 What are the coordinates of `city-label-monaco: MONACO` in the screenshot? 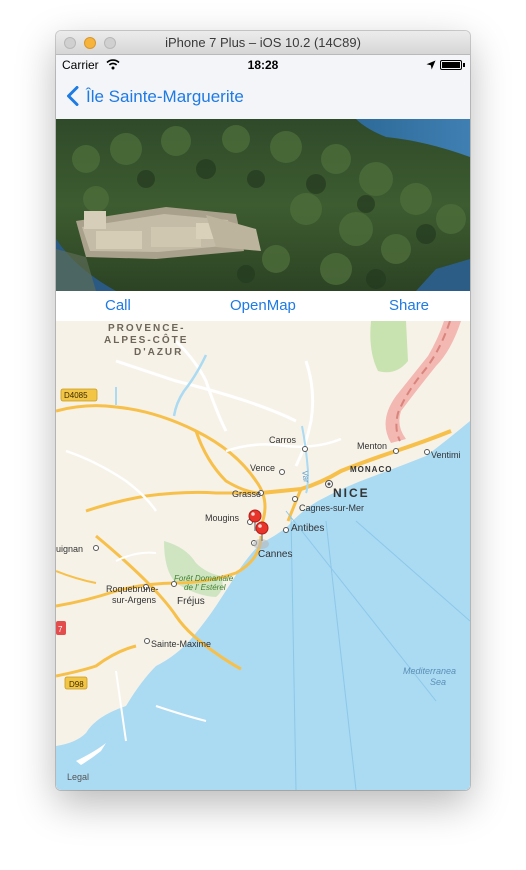 It's located at (371, 469).